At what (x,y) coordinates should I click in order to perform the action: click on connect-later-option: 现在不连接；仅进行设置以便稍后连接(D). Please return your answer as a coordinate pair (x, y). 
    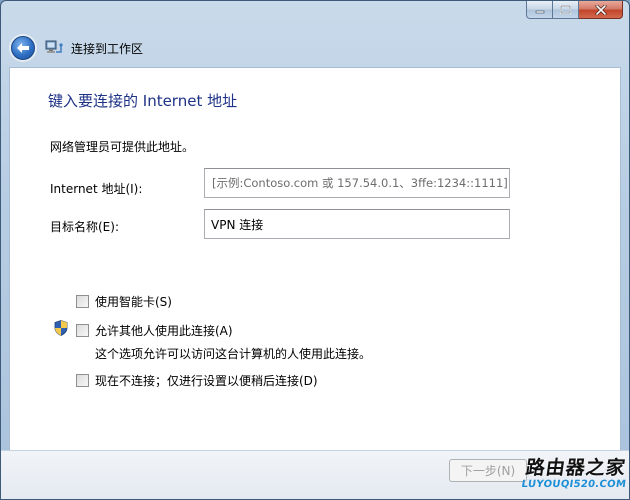
    Looking at the image, I should click on (197, 380).